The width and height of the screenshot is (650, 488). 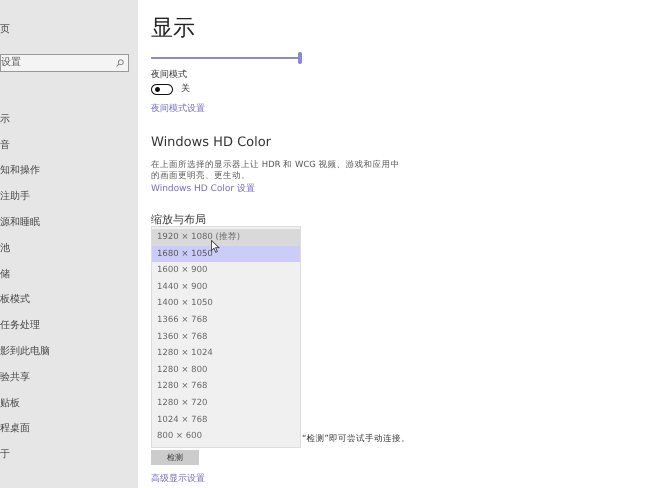 I want to click on sidebar-item: 验共享, so click(x=69, y=383).